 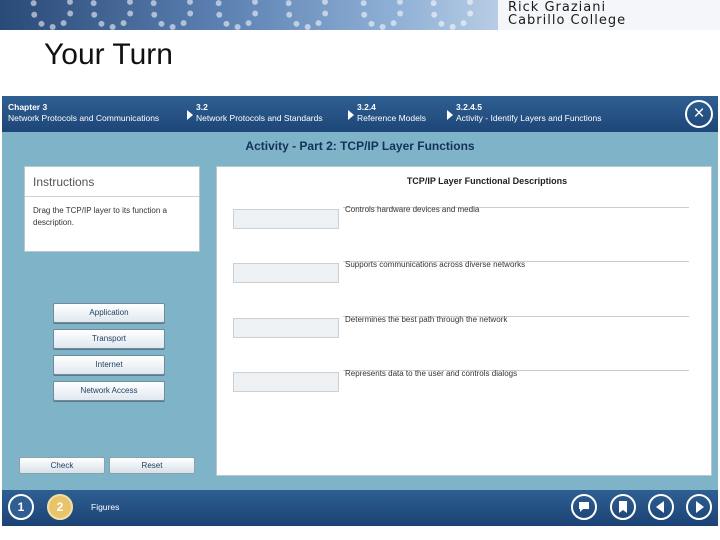 What do you see at coordinates (109, 313) in the screenshot?
I see `layer-application-button: Application` at bounding box center [109, 313].